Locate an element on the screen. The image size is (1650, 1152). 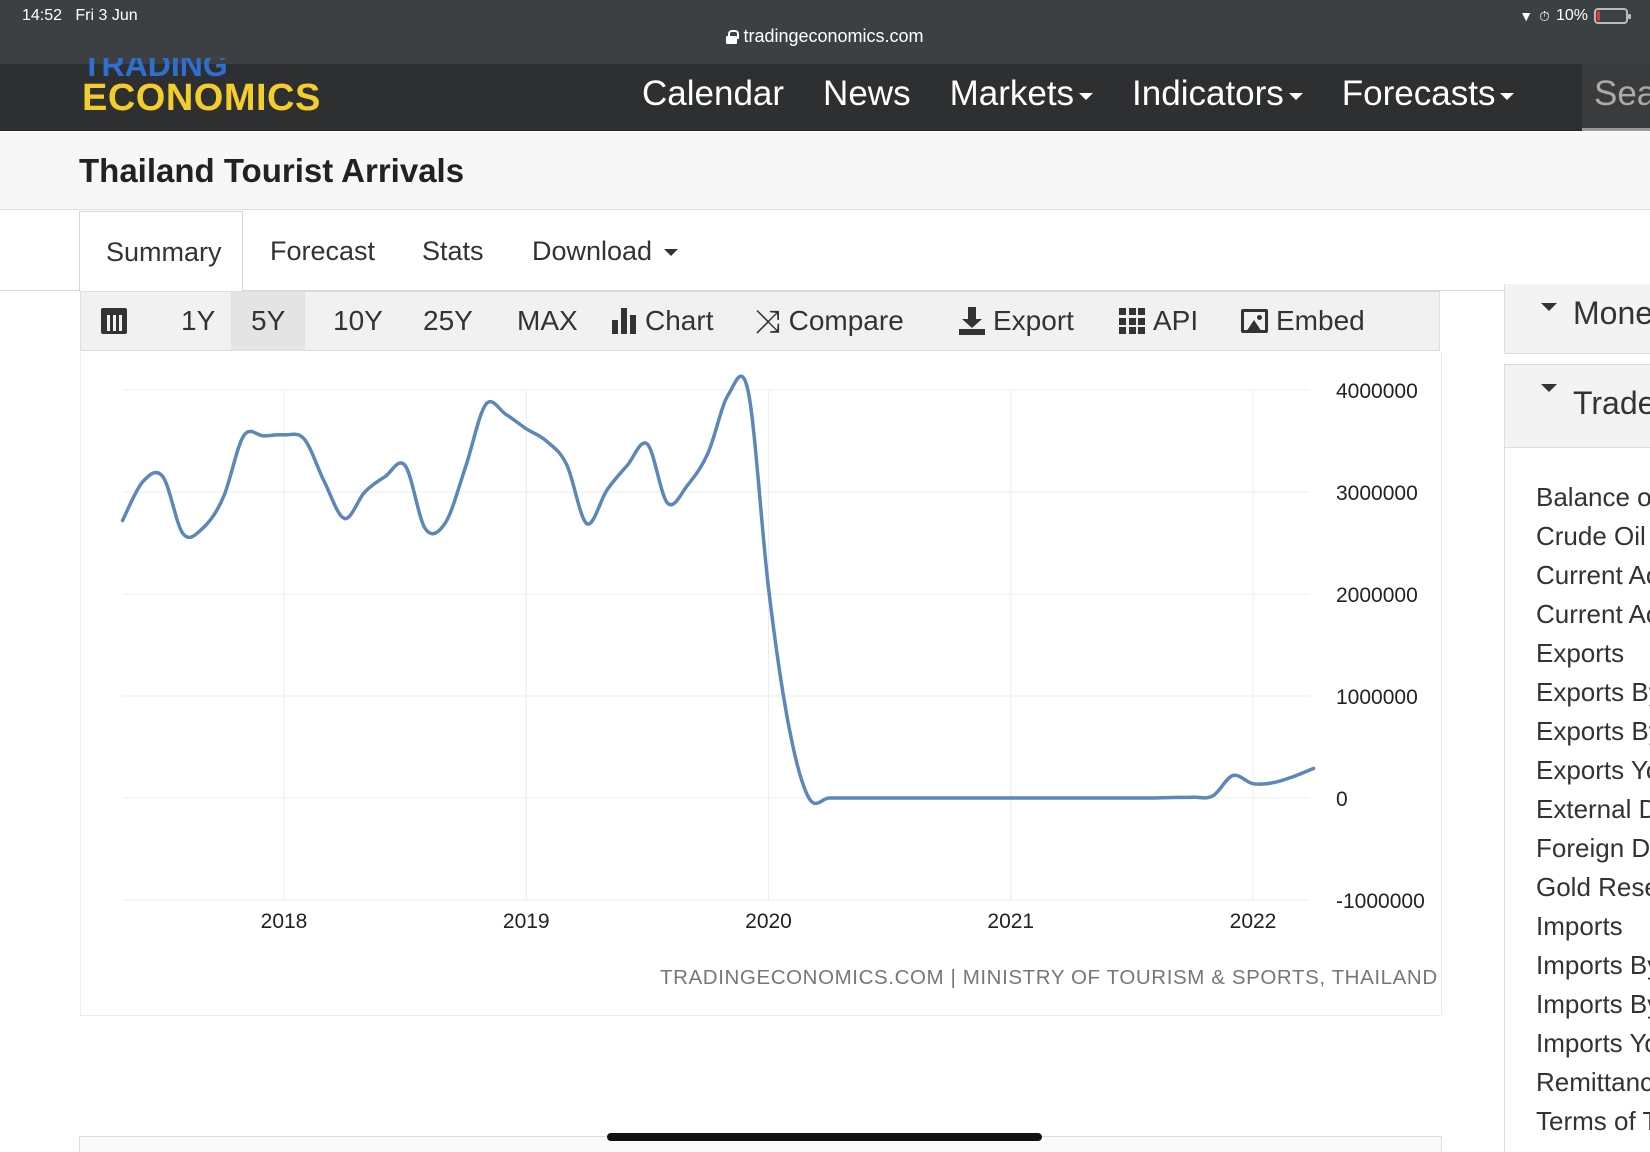
nav-item-news: News is located at coordinates (867, 94).